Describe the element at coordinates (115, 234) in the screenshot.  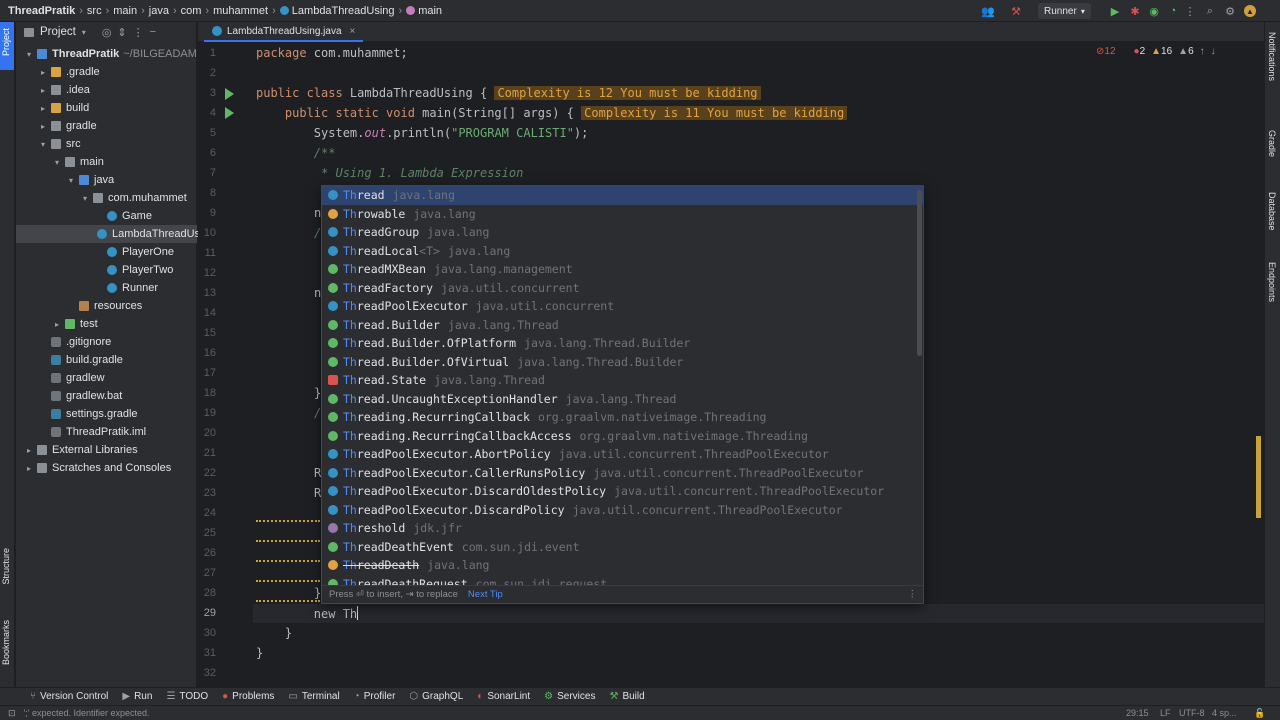
I see `tree-item: LambdaThreadUsing` at that location.